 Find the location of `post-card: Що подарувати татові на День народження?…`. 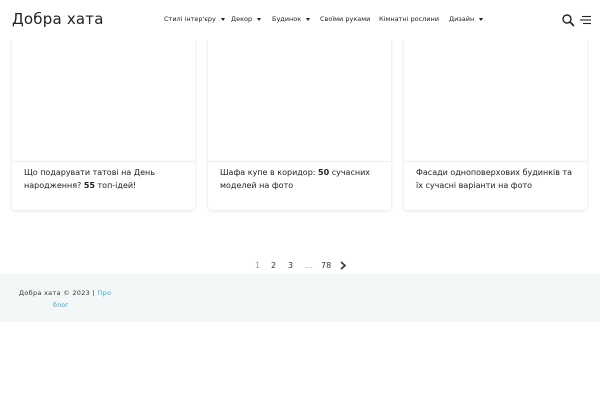

post-card: Що подарувати татові на День народження?… is located at coordinates (103, 122).